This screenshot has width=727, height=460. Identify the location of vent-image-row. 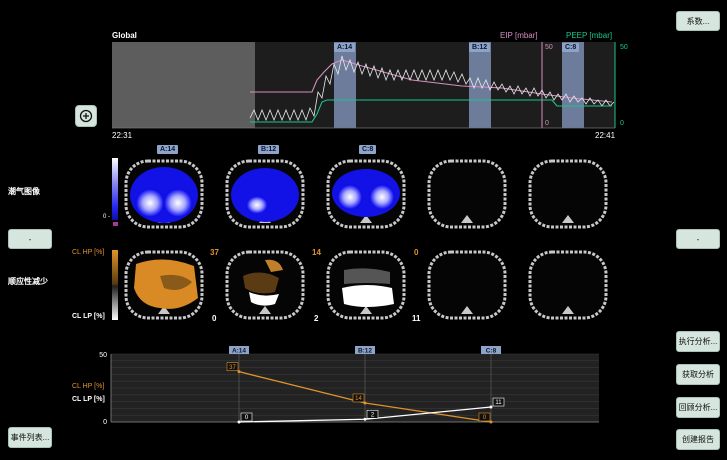
(366, 194).